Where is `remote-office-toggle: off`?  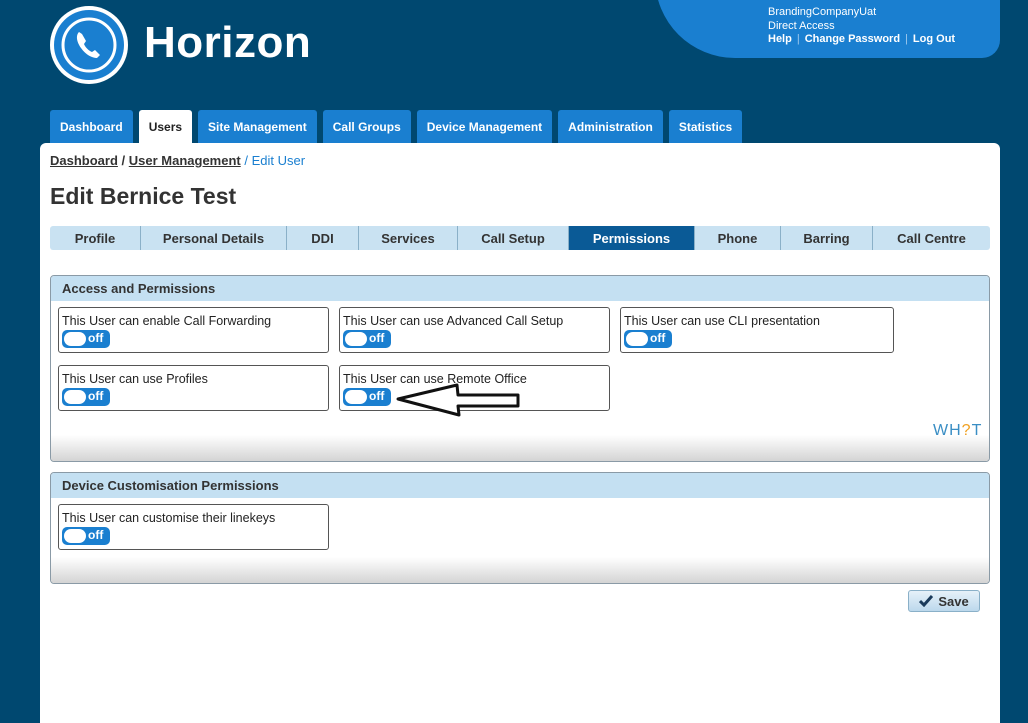
remote-office-toggle: off is located at coordinates (367, 397).